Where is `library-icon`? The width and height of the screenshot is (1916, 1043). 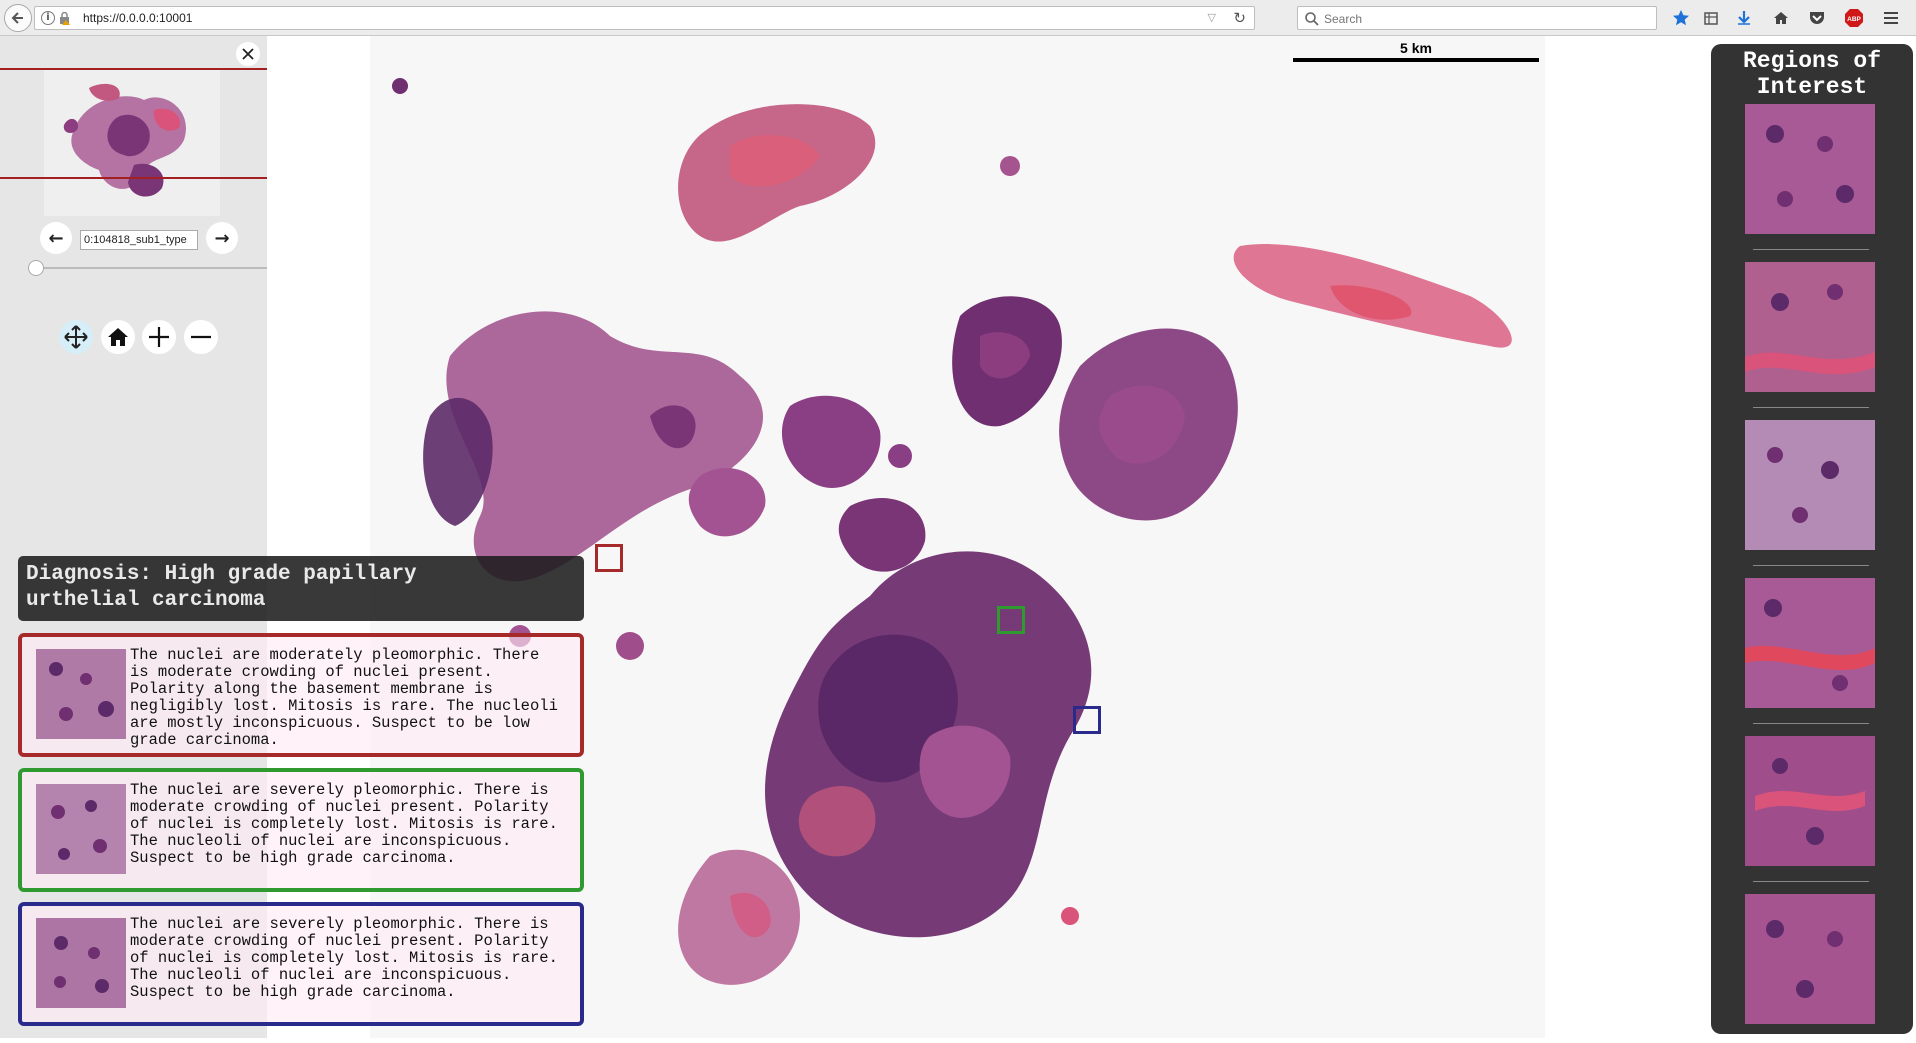 library-icon is located at coordinates (1711, 18).